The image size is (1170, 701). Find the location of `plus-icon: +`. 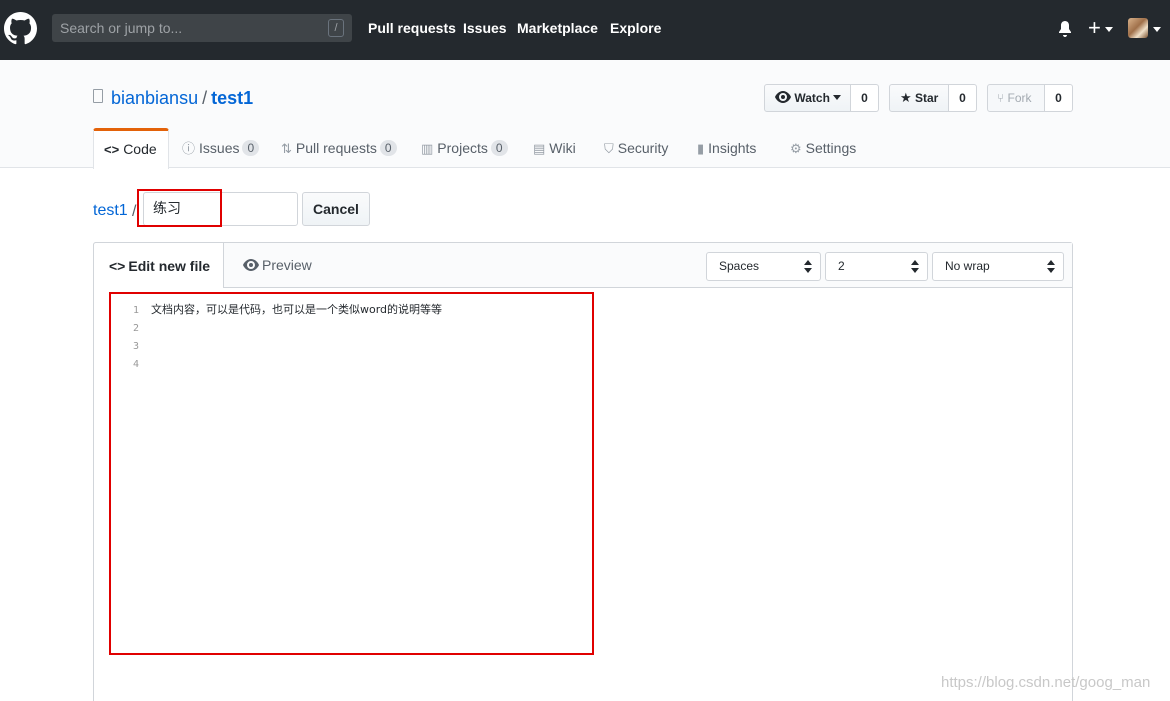

plus-icon: + is located at coordinates (1094, 28).